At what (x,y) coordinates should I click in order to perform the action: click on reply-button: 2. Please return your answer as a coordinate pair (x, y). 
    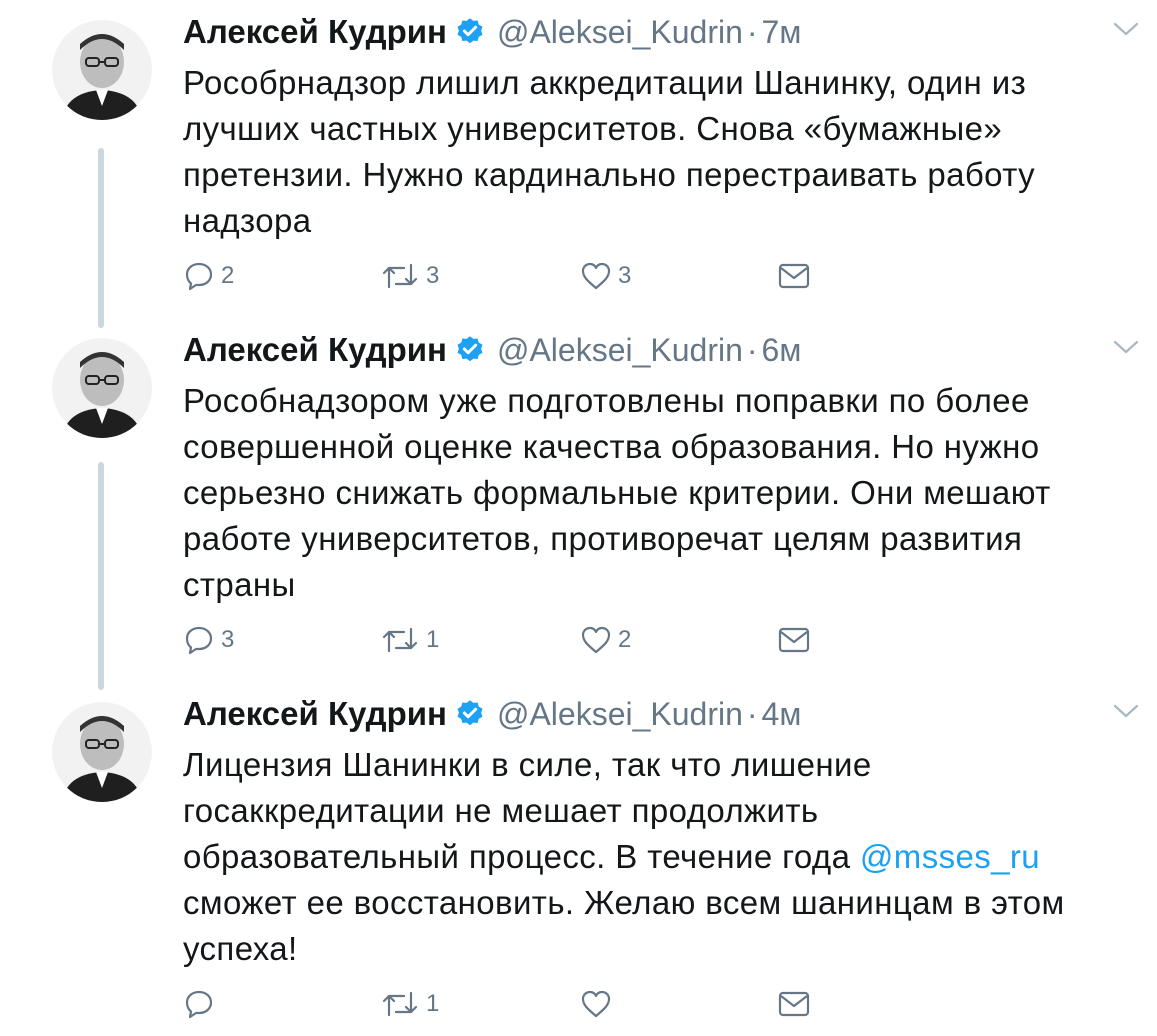
    Looking at the image, I should click on (208, 276).